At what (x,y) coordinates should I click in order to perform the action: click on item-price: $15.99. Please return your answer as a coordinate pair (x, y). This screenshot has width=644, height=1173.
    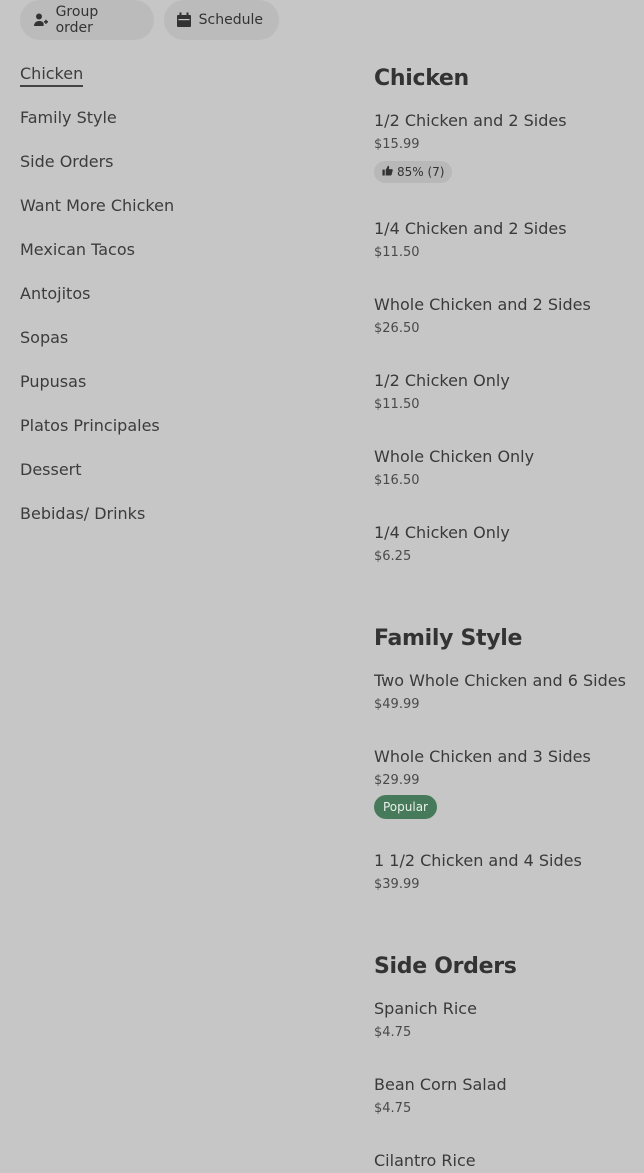
    Looking at the image, I should click on (397, 144).